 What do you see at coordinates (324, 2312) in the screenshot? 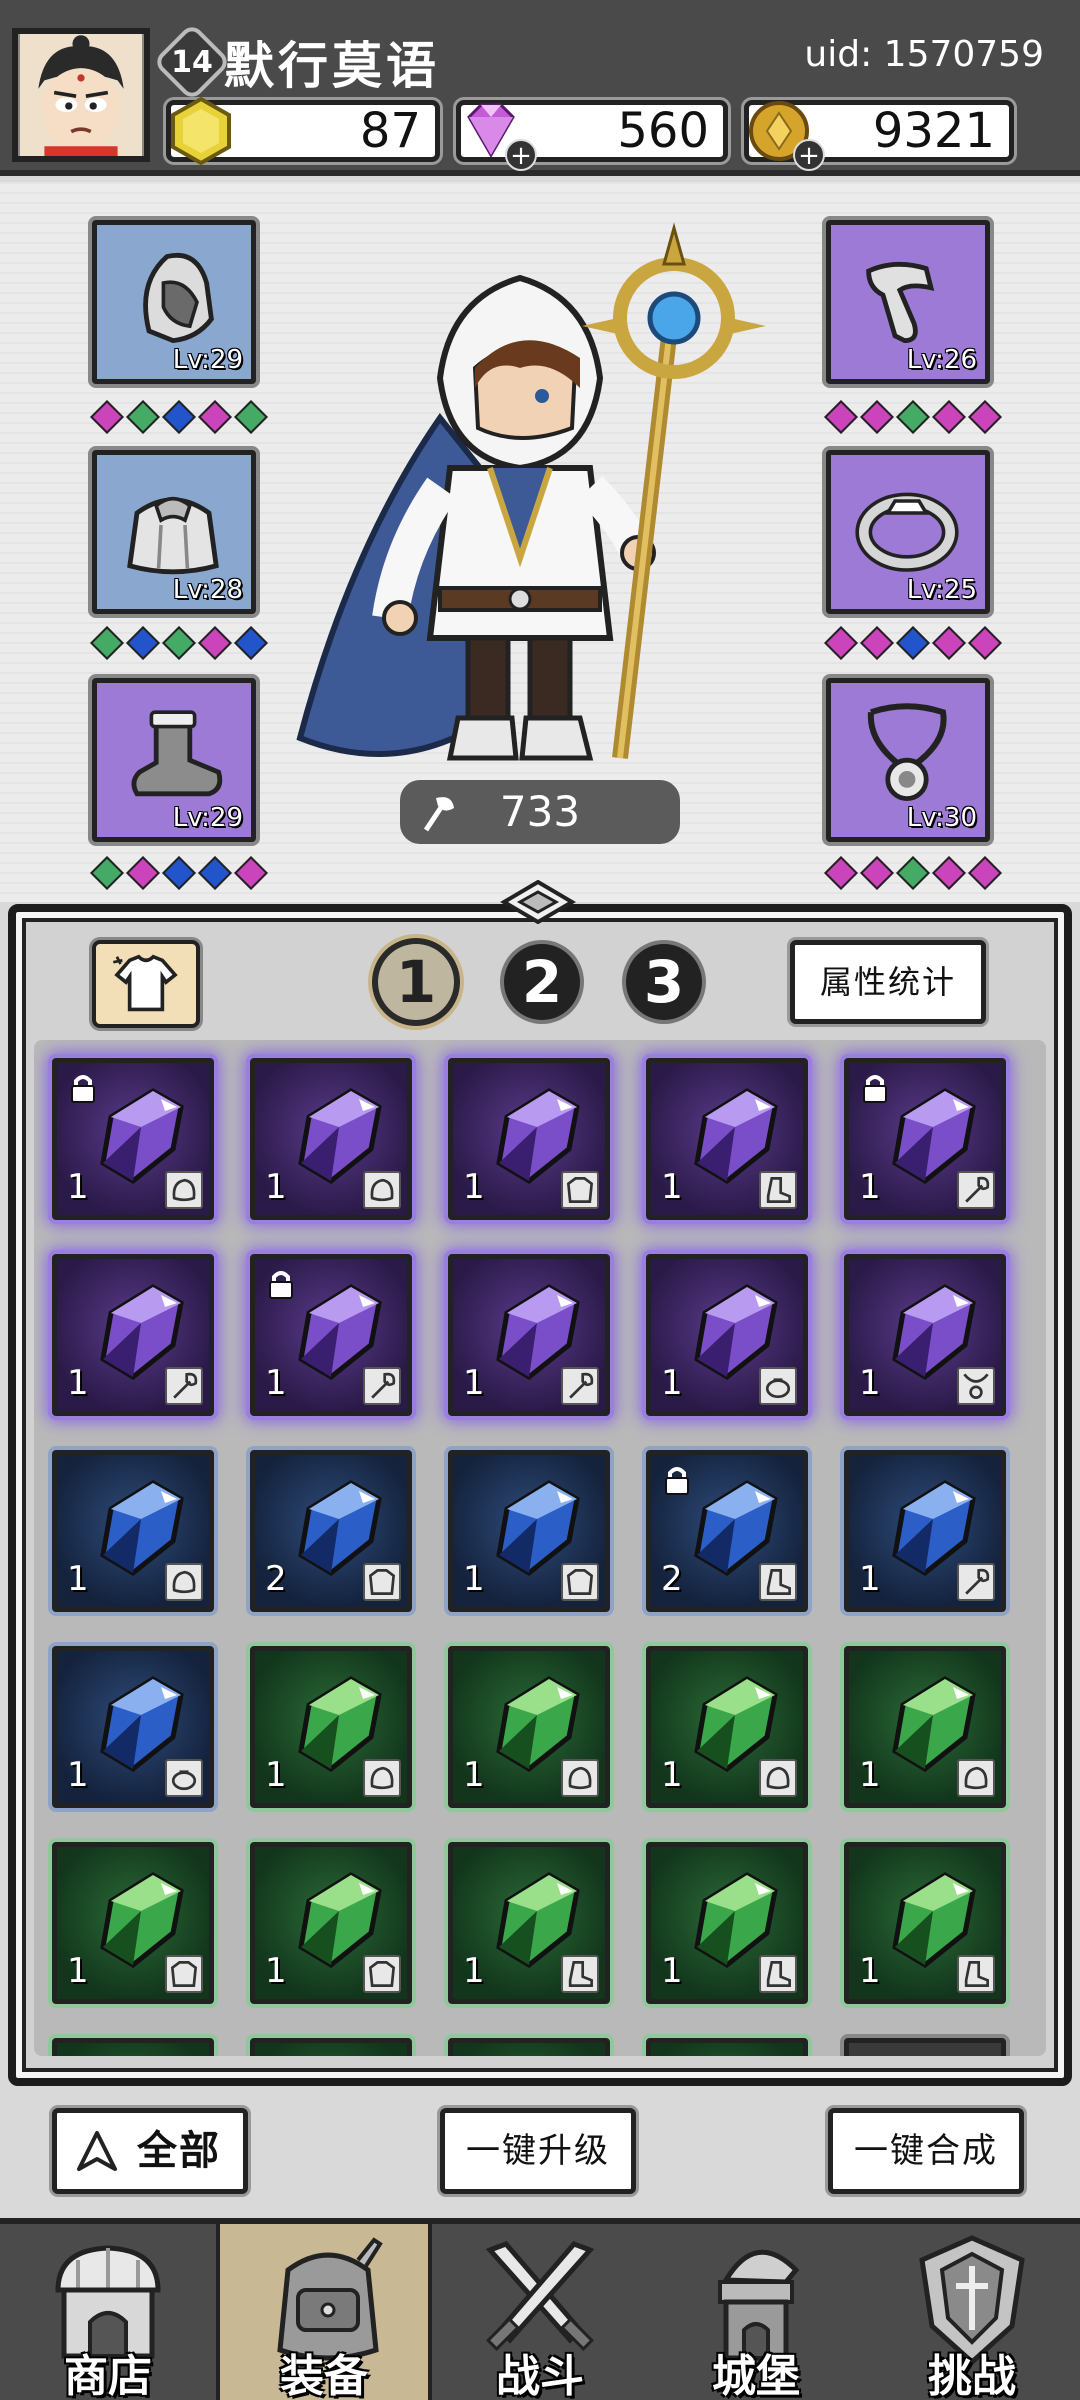
I see `nav-equipment: 装备` at bounding box center [324, 2312].